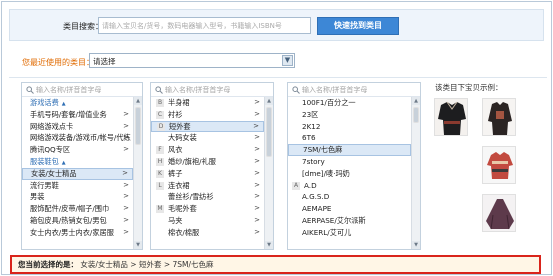 This screenshot has height=276, width=553. I want to click on list-item: M 毛呢外套 >, so click(207, 209).